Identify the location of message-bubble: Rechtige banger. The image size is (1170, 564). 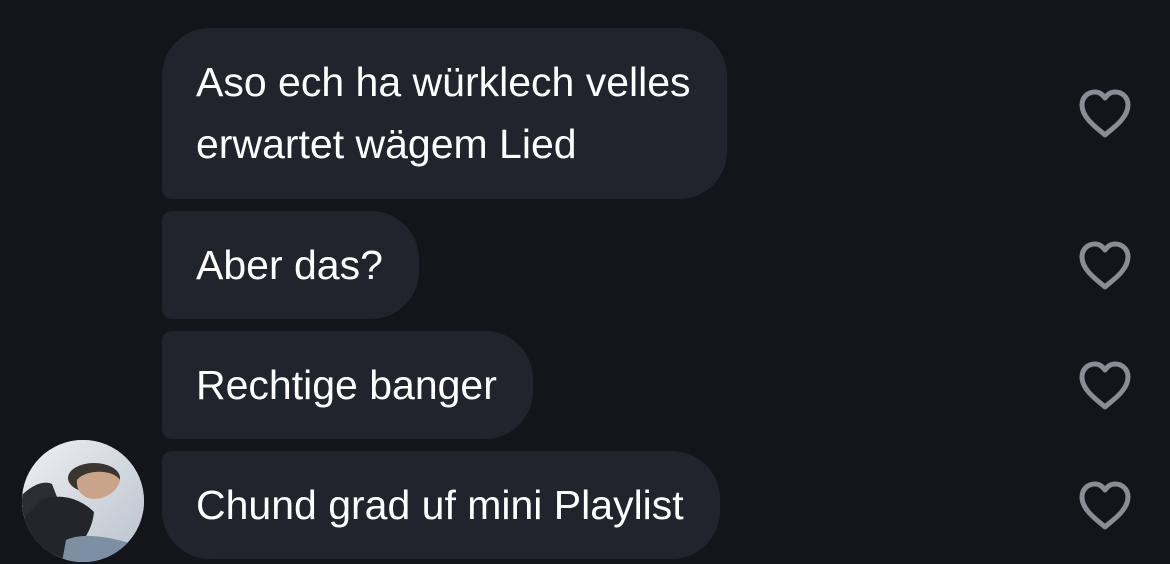
(347, 385).